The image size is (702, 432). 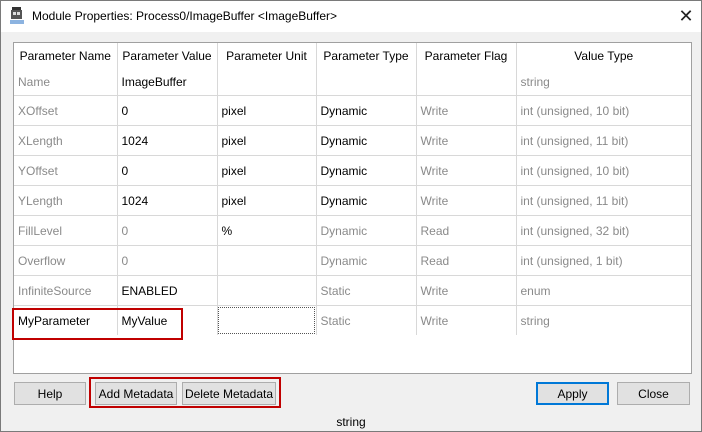 I want to click on param-name-cell: InfiniteSource, so click(x=66, y=290).